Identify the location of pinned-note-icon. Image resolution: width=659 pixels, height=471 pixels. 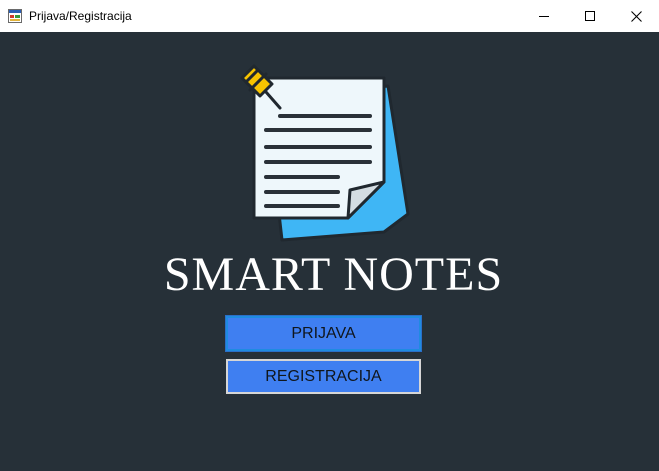
(325, 153).